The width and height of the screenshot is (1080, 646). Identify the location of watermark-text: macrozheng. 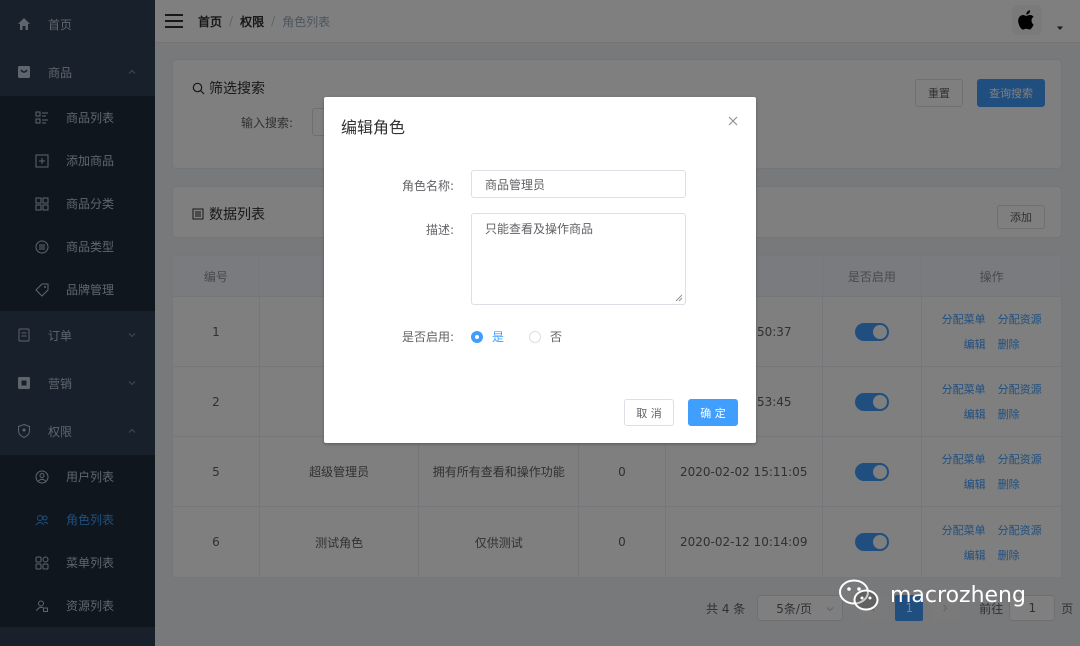
(958, 595).